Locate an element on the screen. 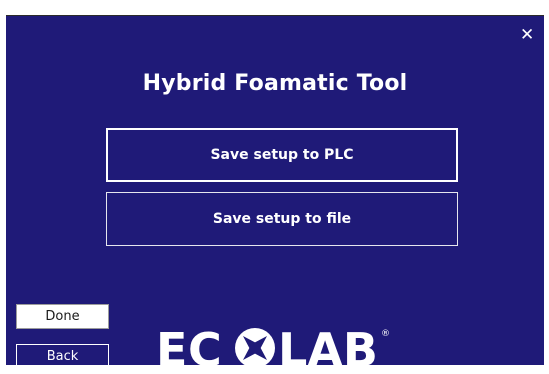 The height and width of the screenshot is (374, 549). save-to-file-button: Save setup to file is located at coordinates (282, 219).